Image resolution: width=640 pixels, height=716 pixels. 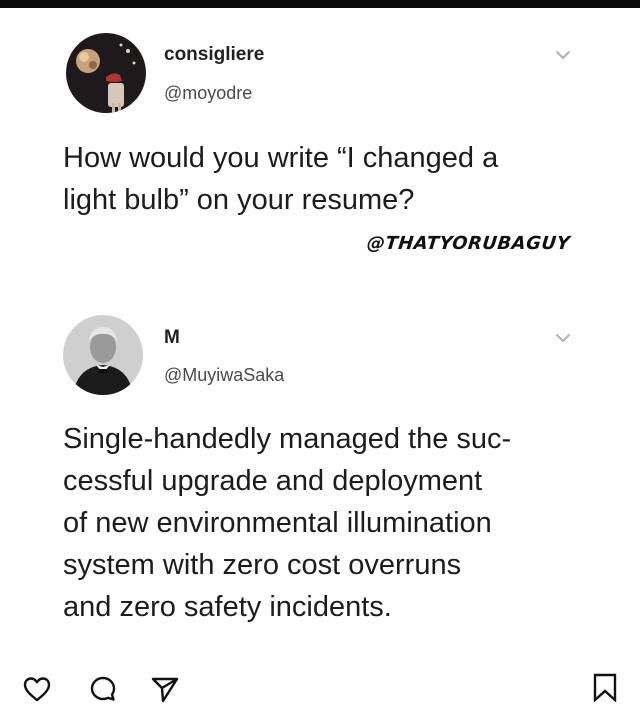 I want to click on tweet-text-line: and zero safety incidents., so click(x=227, y=607).